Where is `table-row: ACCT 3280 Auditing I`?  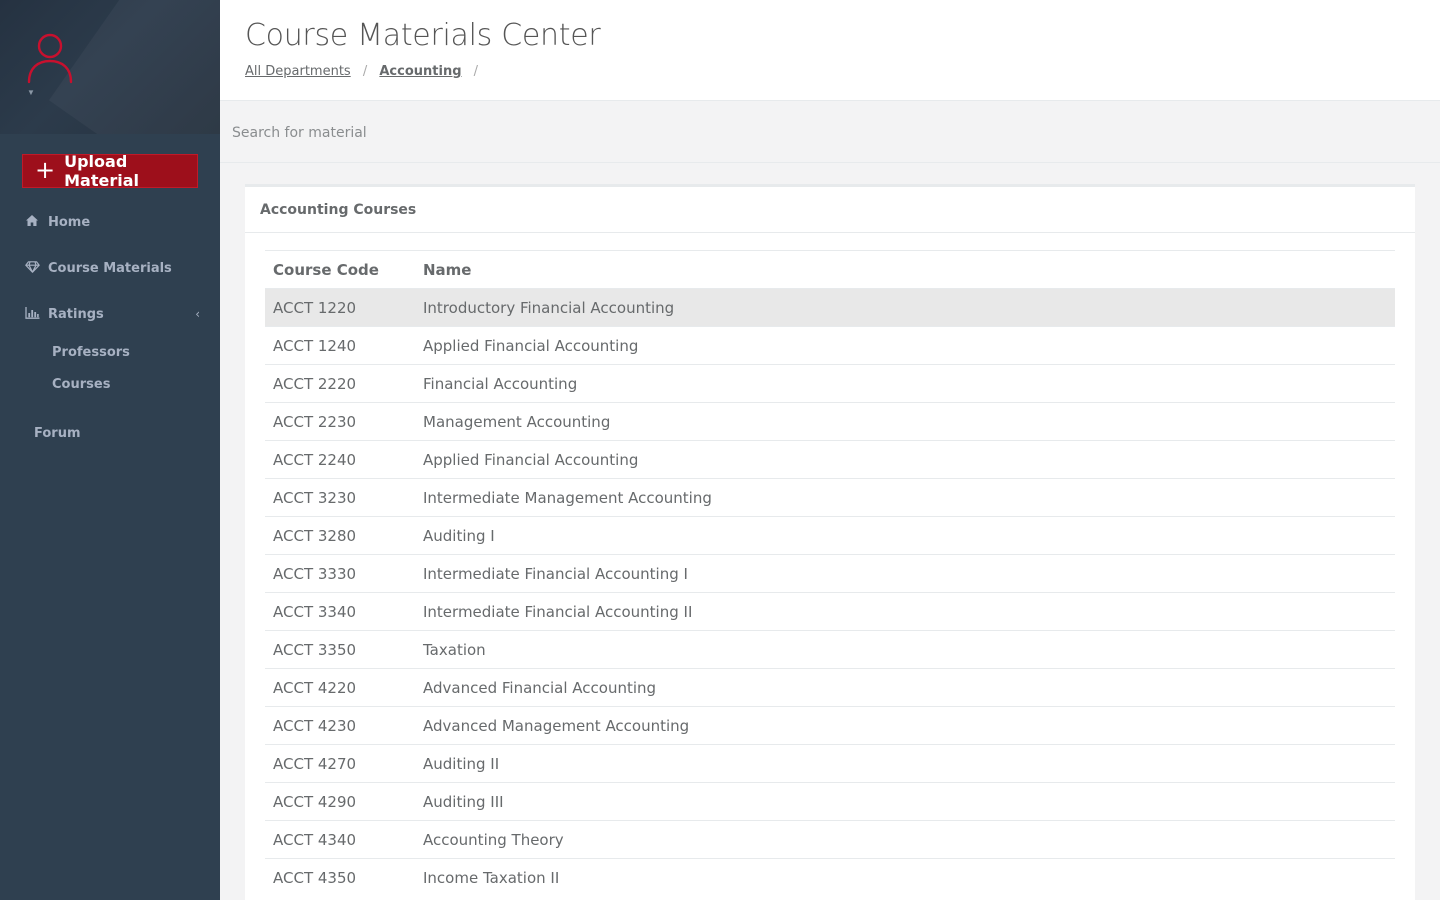
table-row: ACCT 3280 Auditing I is located at coordinates (830, 535).